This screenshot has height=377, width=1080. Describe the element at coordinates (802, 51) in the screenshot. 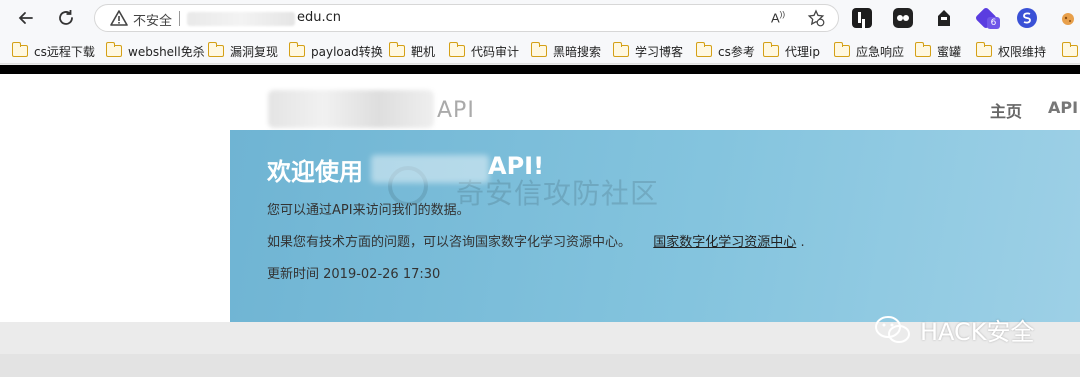

I see `bookmark-label: 代理ip` at that location.